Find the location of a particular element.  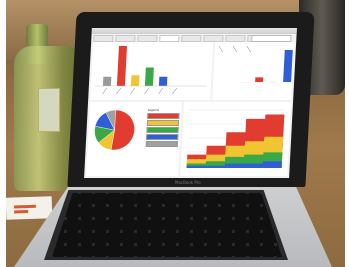

chart-legend: Legend is located at coordinates (162, 128).